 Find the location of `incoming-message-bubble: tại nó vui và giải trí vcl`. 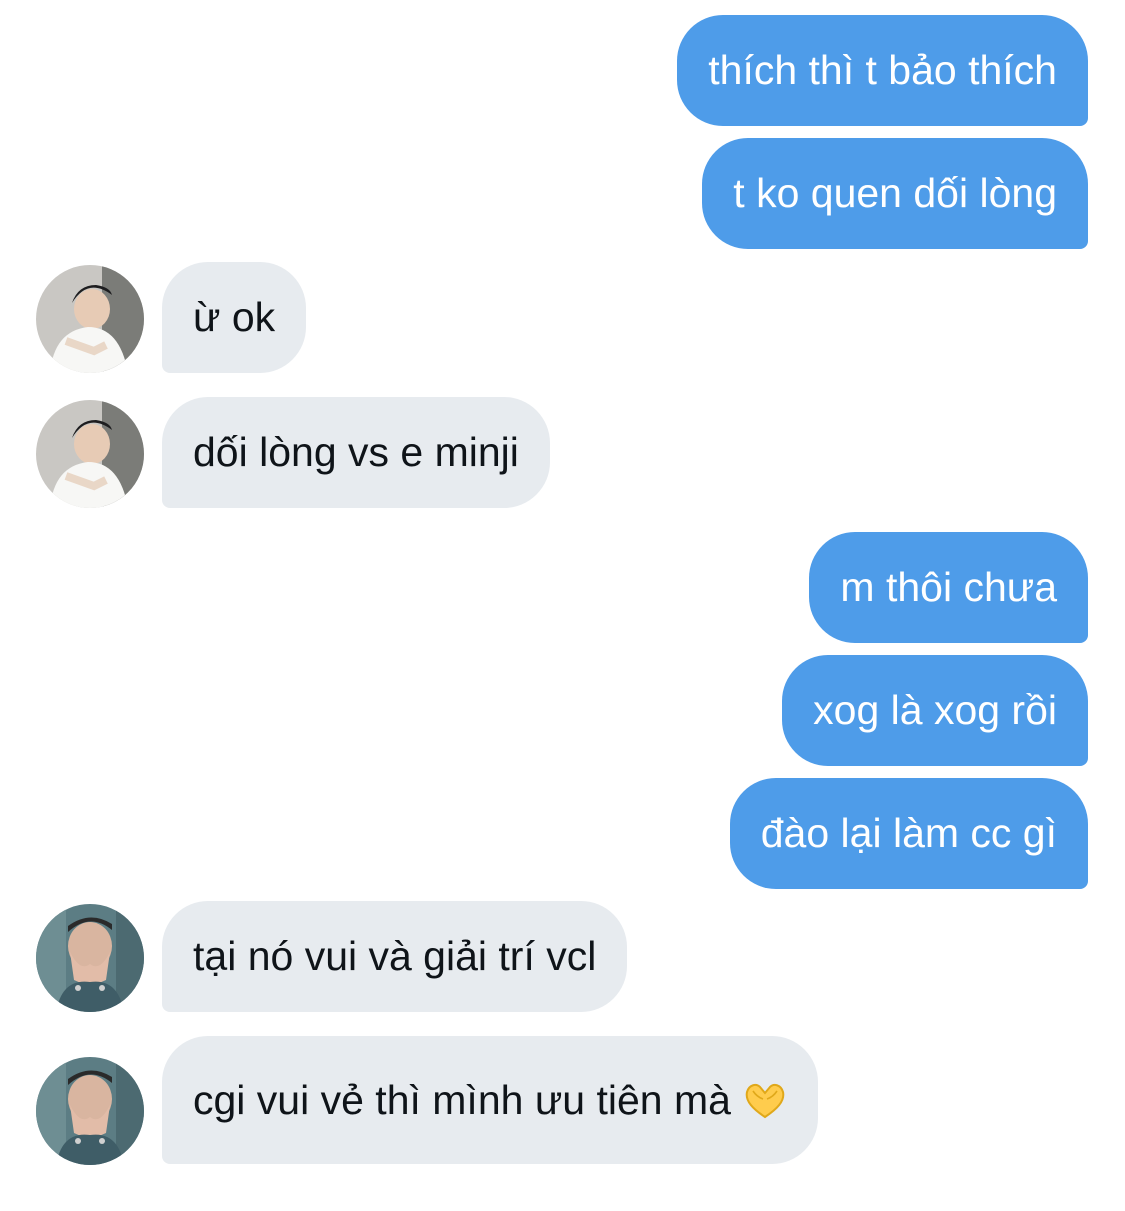

incoming-message-bubble: tại nó vui và giải trí vcl is located at coordinates (395, 956).